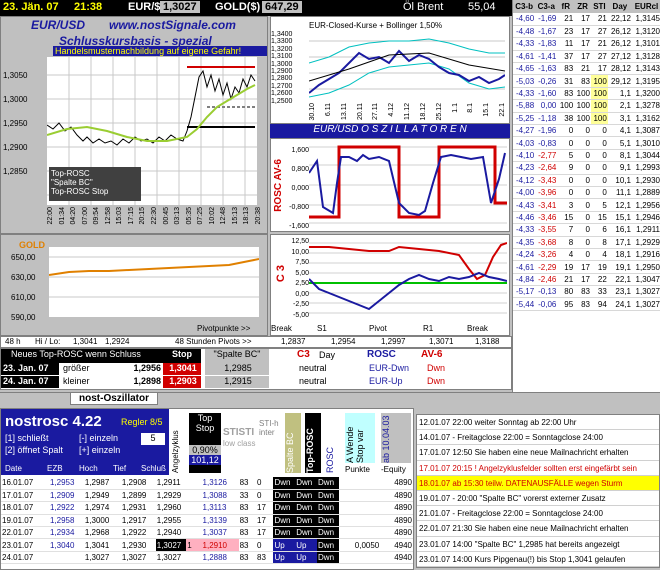 The image size is (660, 570). Describe the element at coordinates (27, 438) in the screenshot. I see `option-1: [1] schließt` at that location.